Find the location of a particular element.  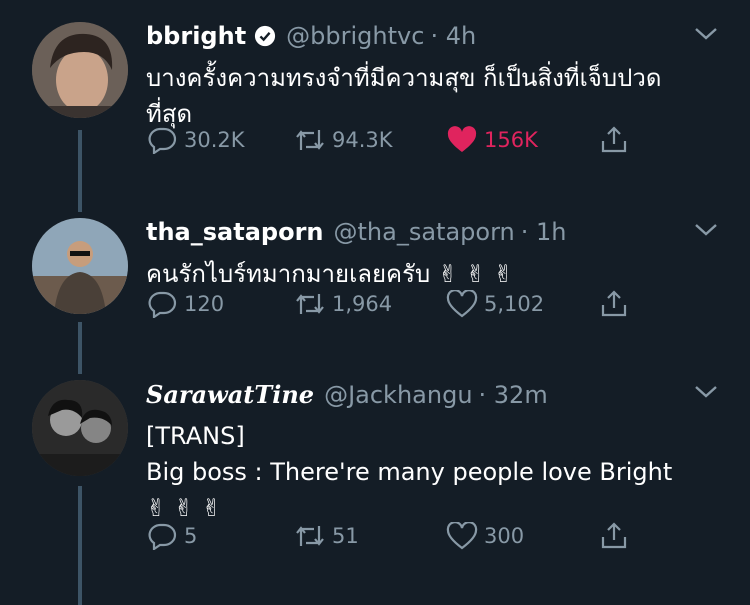

reply-button: 5 is located at coordinates (171, 536).